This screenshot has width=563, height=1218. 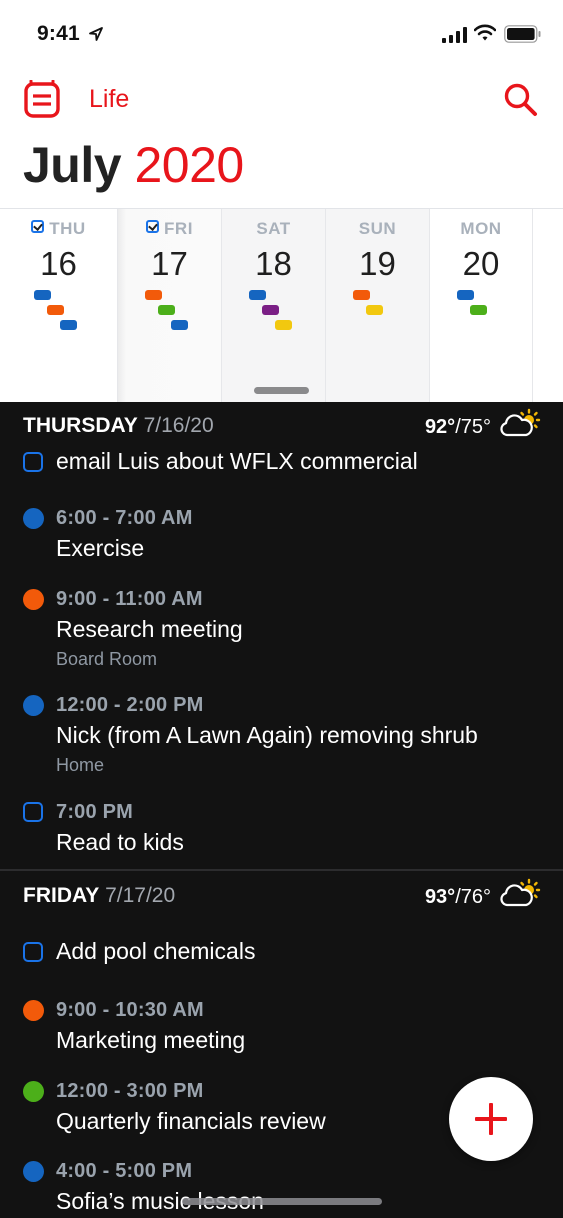 What do you see at coordinates (440, 427) in the screenshot?
I see `temp-high: 92°` at bounding box center [440, 427].